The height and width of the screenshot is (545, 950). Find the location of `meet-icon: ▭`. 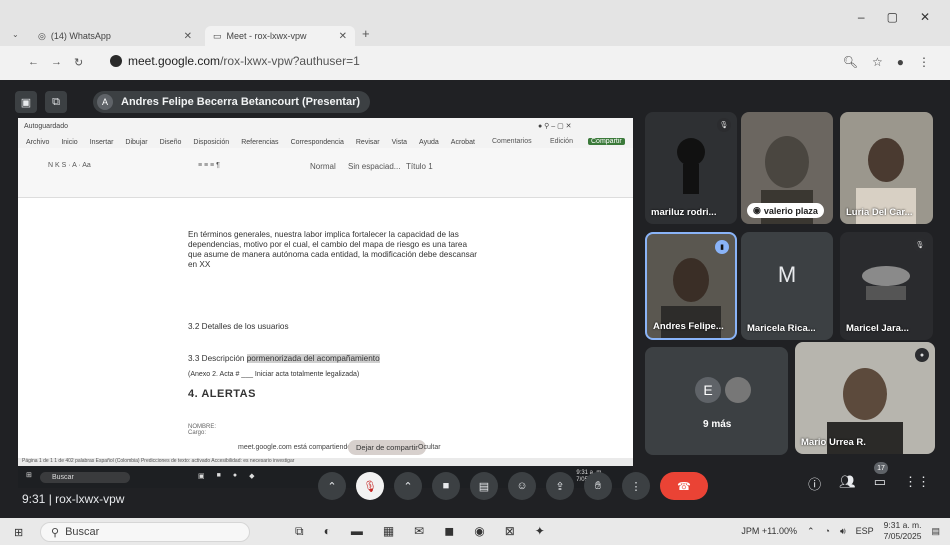

meet-icon: ▭ is located at coordinates (217, 35).